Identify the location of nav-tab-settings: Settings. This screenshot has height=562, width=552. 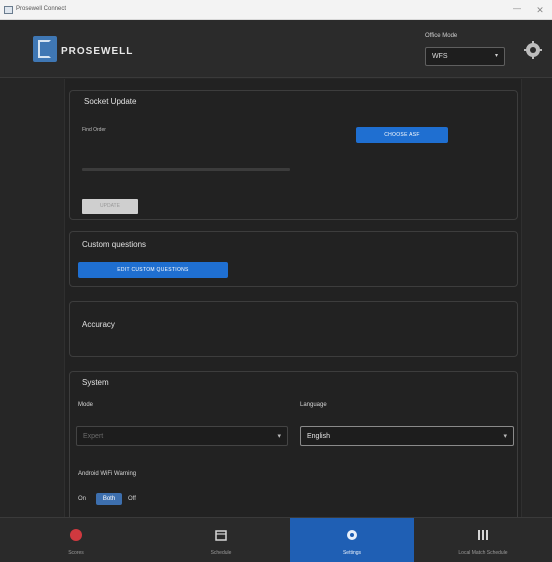
(352, 540).